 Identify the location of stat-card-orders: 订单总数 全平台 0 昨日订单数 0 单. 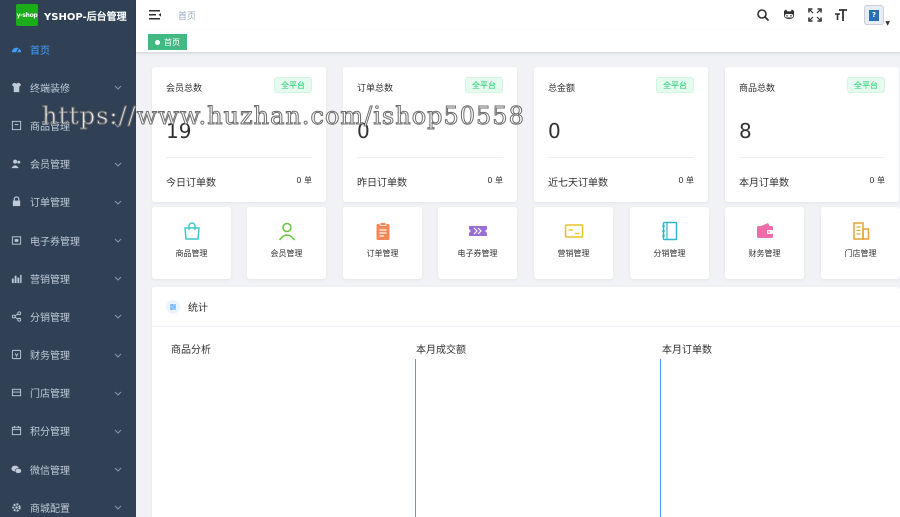
(430, 134).